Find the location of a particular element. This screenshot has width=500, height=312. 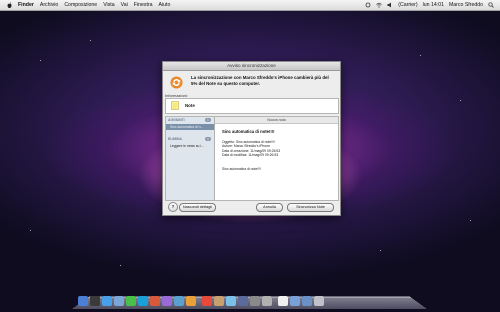

textedit-icon is located at coordinates (283, 301).